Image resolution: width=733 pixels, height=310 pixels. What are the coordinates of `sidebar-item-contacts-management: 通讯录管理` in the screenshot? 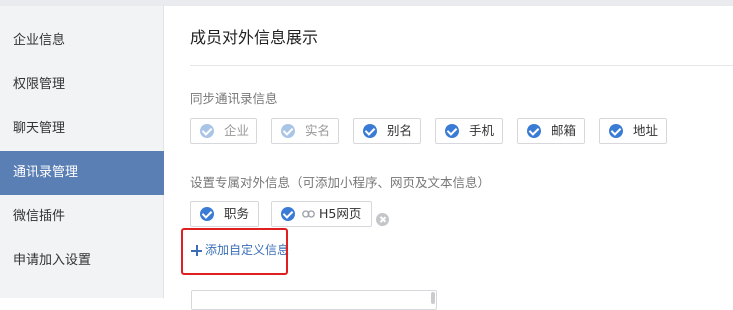 It's located at (82, 173).